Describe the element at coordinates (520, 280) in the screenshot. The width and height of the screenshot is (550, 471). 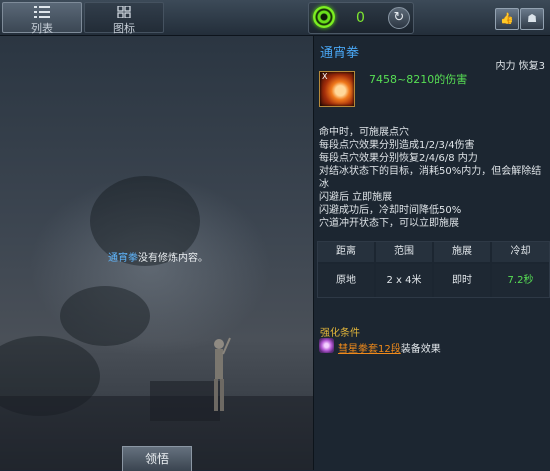
I see `stat-value-cooldown: 7.2秒` at that location.